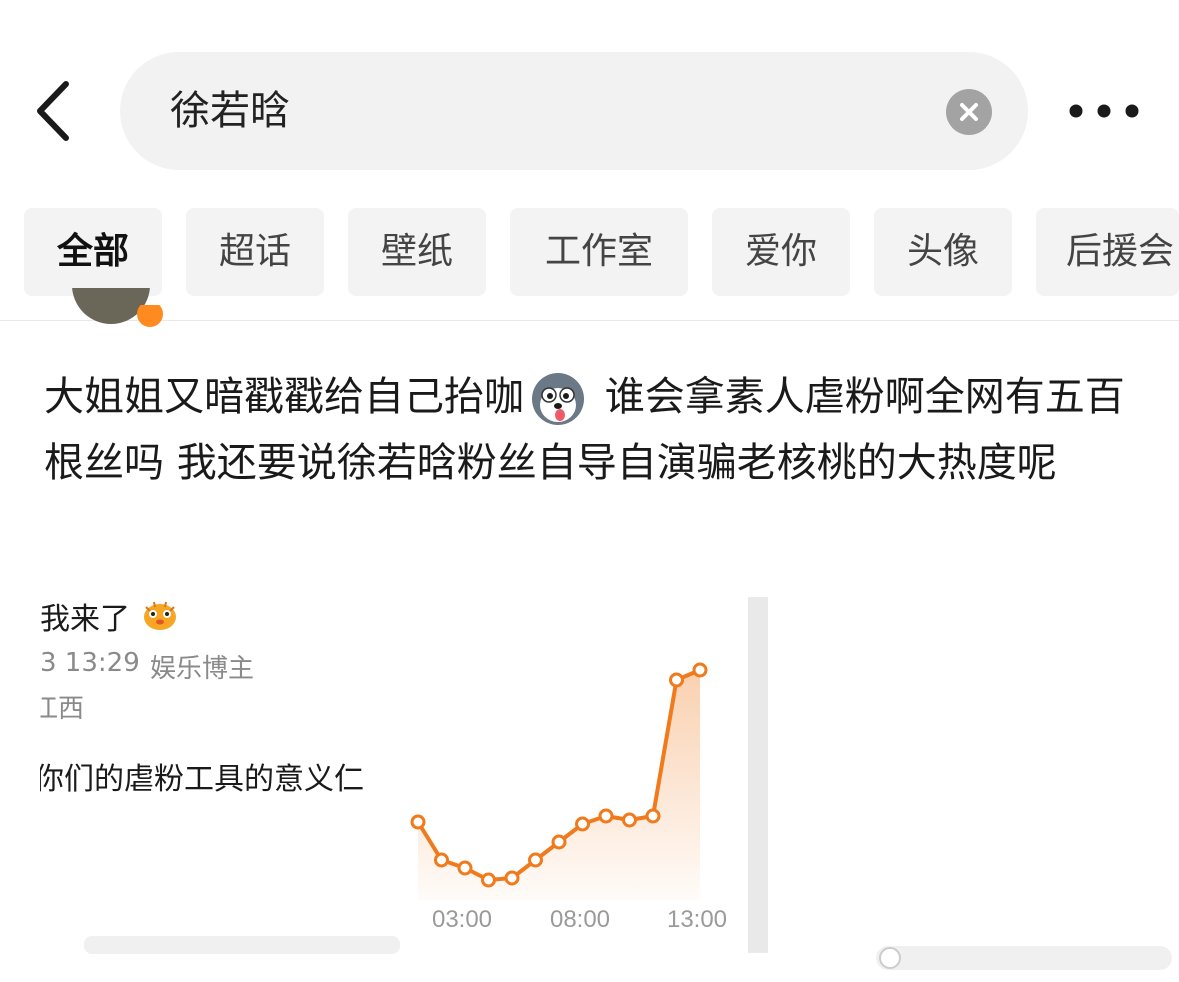 The image size is (1179, 982). I want to click on tab-studio: 工作室, so click(599, 252).